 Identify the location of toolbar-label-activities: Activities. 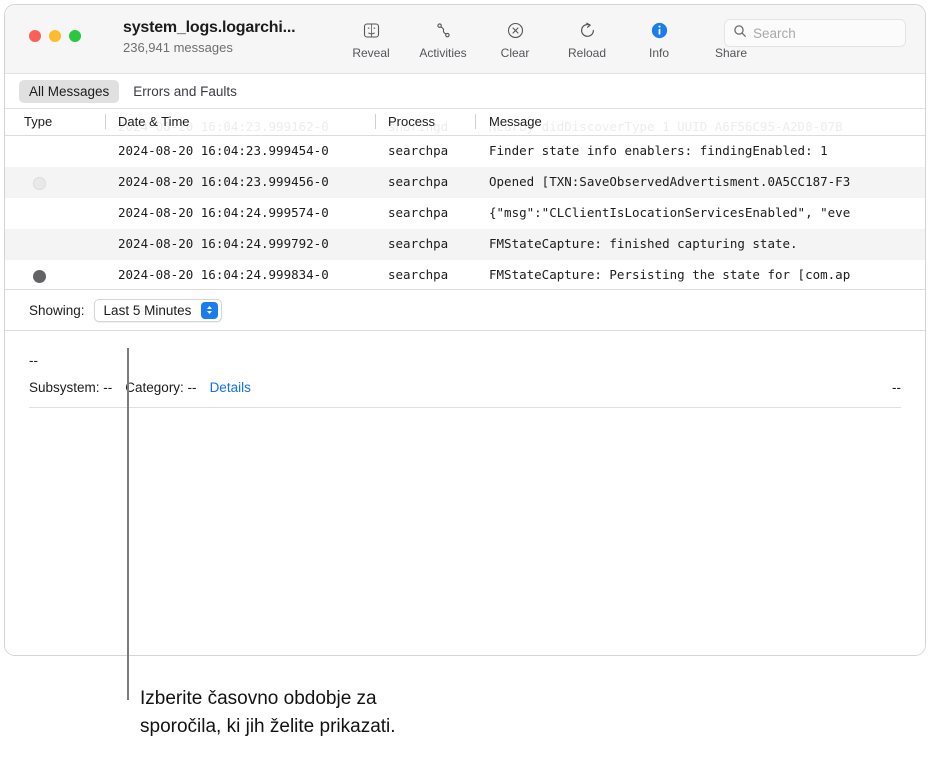
(443, 53).